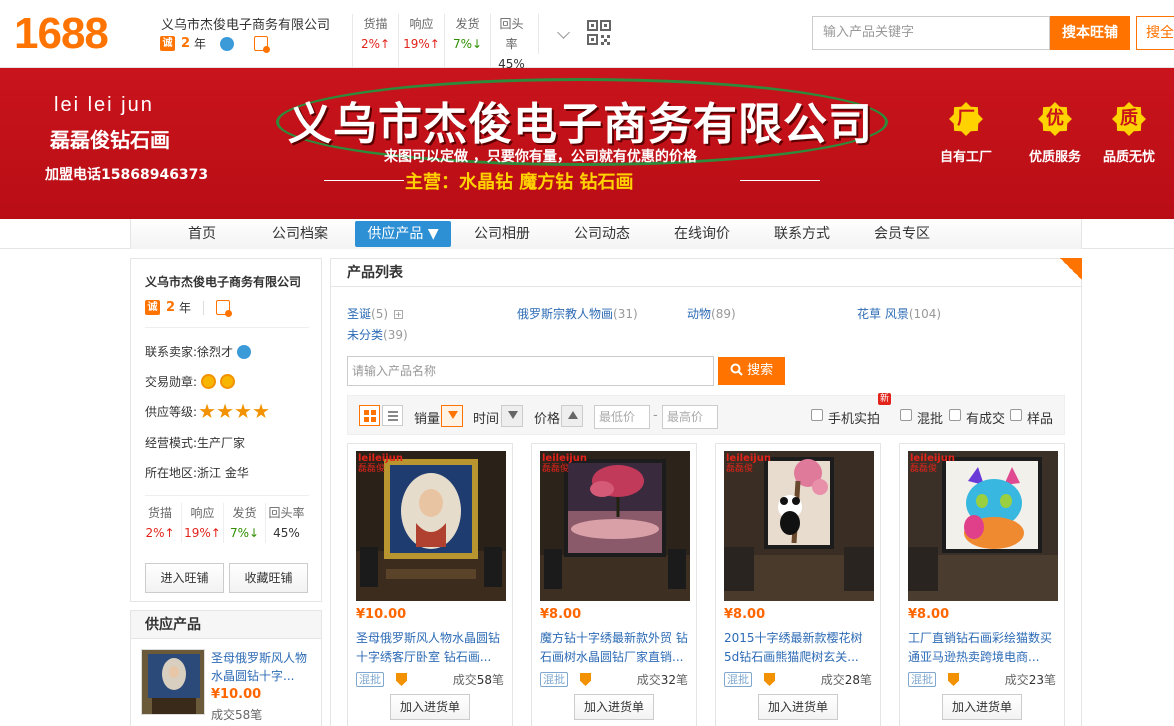  What do you see at coordinates (1016, 415) in the screenshot?
I see `filter-sample-checkbox` at bounding box center [1016, 415].